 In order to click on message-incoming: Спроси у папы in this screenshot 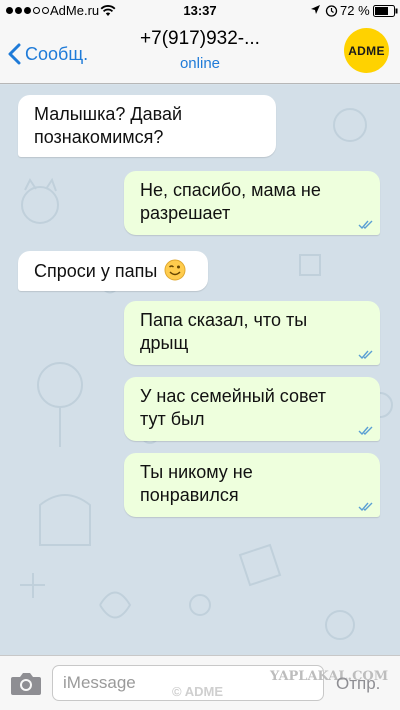, I will do `click(113, 271)`.